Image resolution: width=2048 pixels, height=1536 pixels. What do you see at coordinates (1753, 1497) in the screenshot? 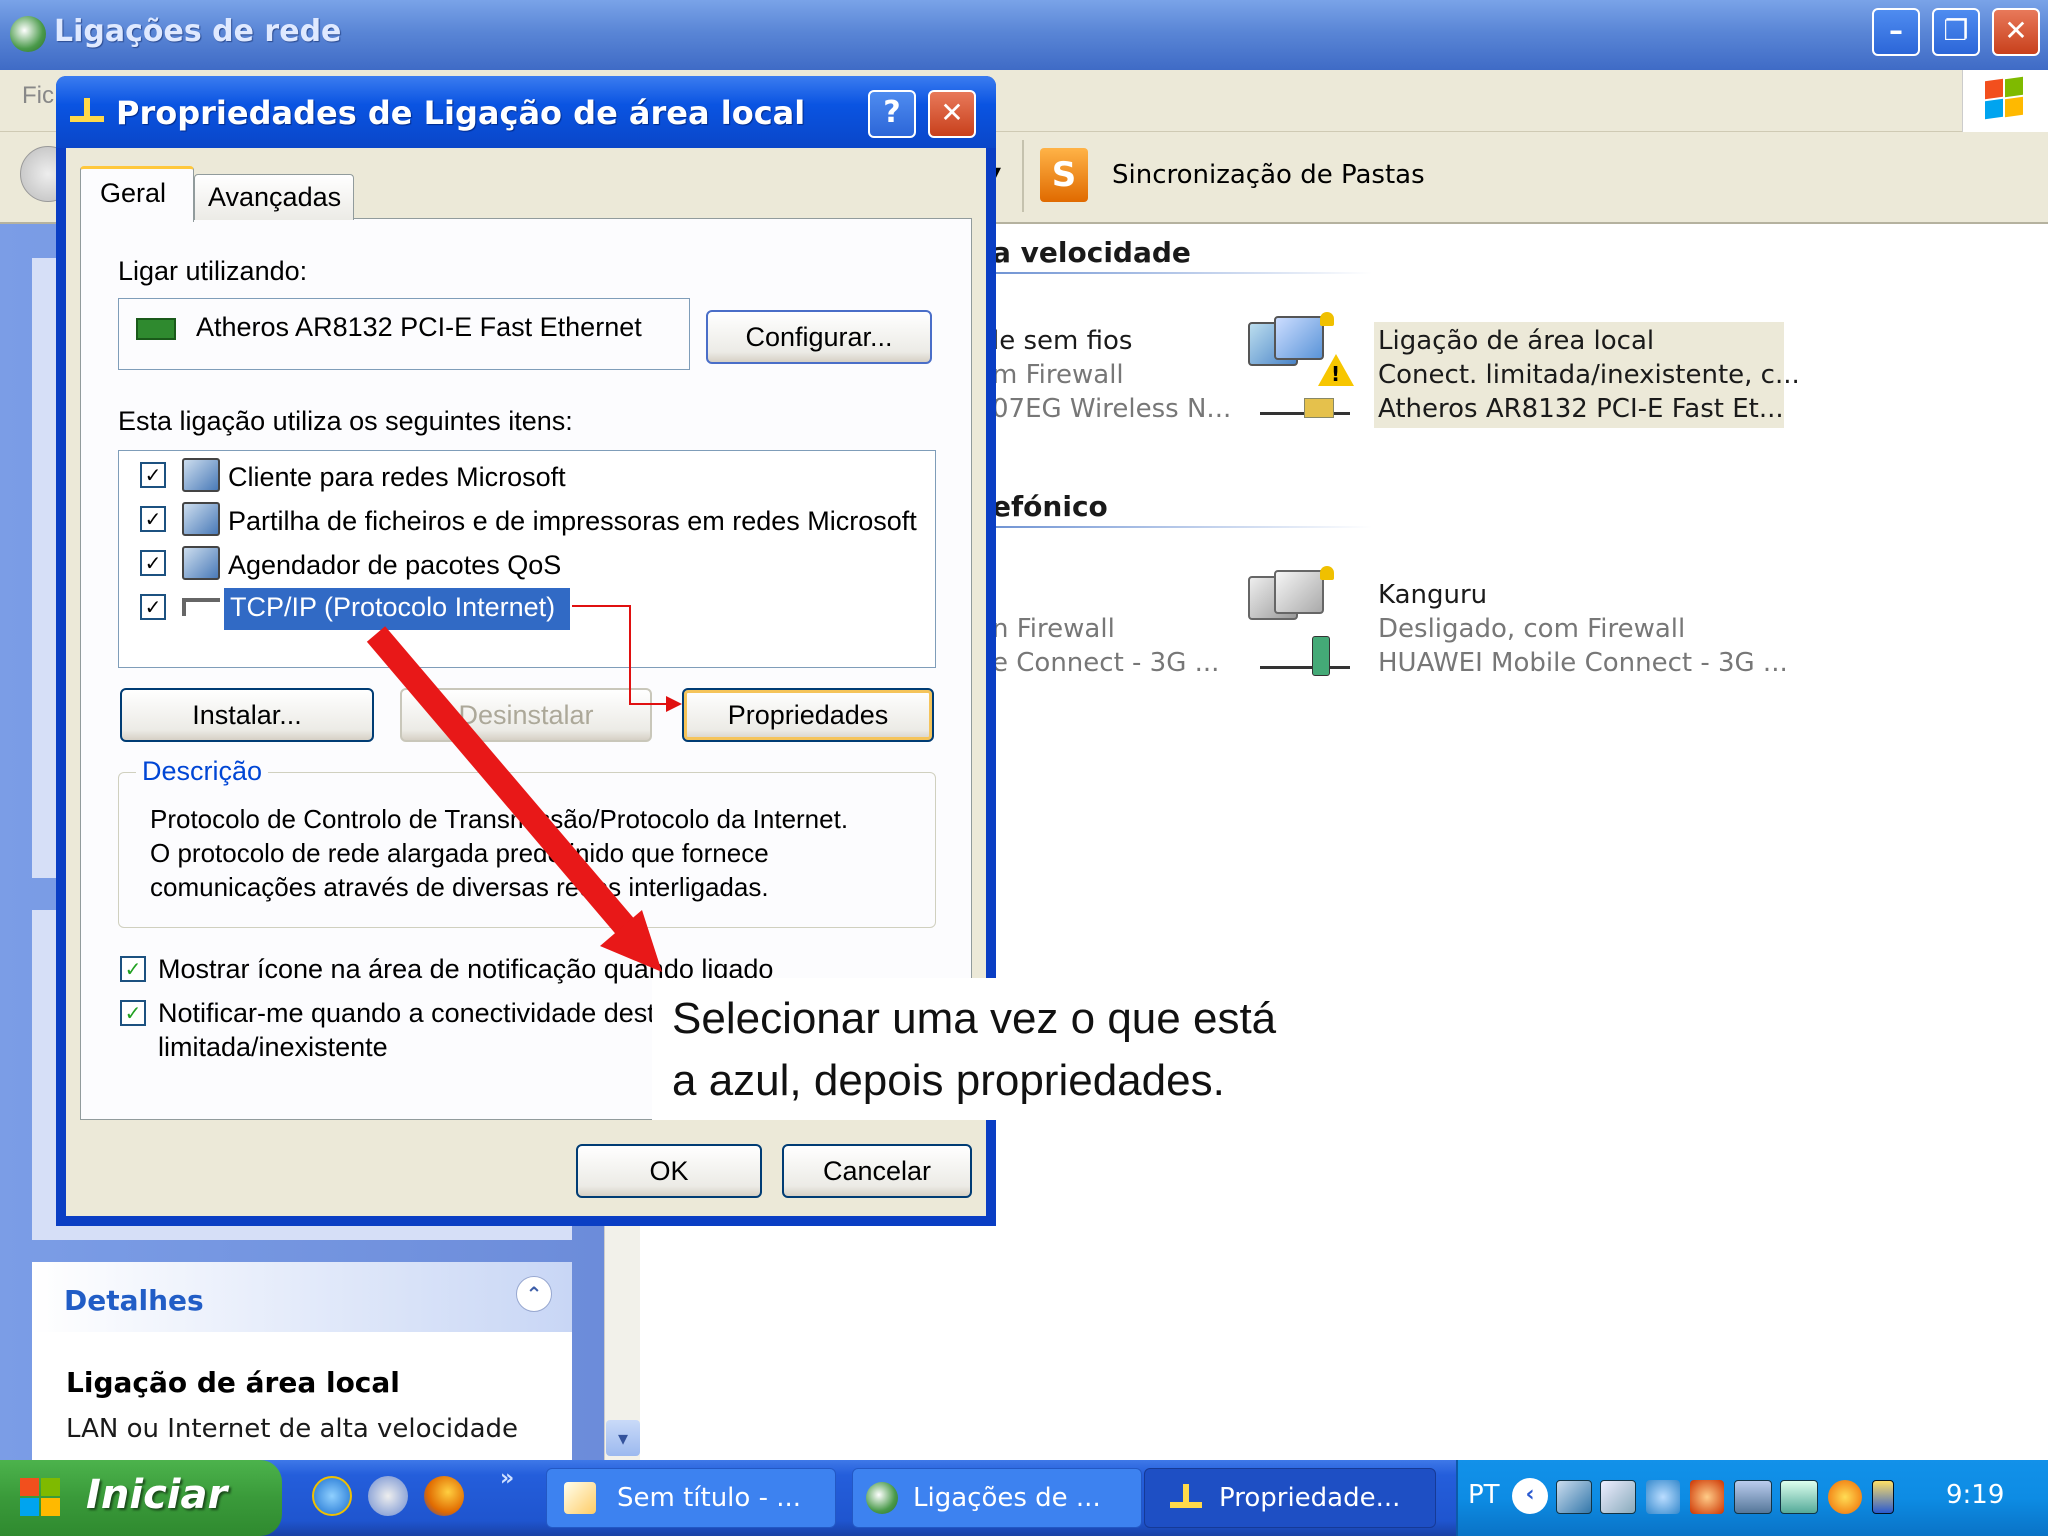
I see `monitor-tray-icon` at bounding box center [1753, 1497].